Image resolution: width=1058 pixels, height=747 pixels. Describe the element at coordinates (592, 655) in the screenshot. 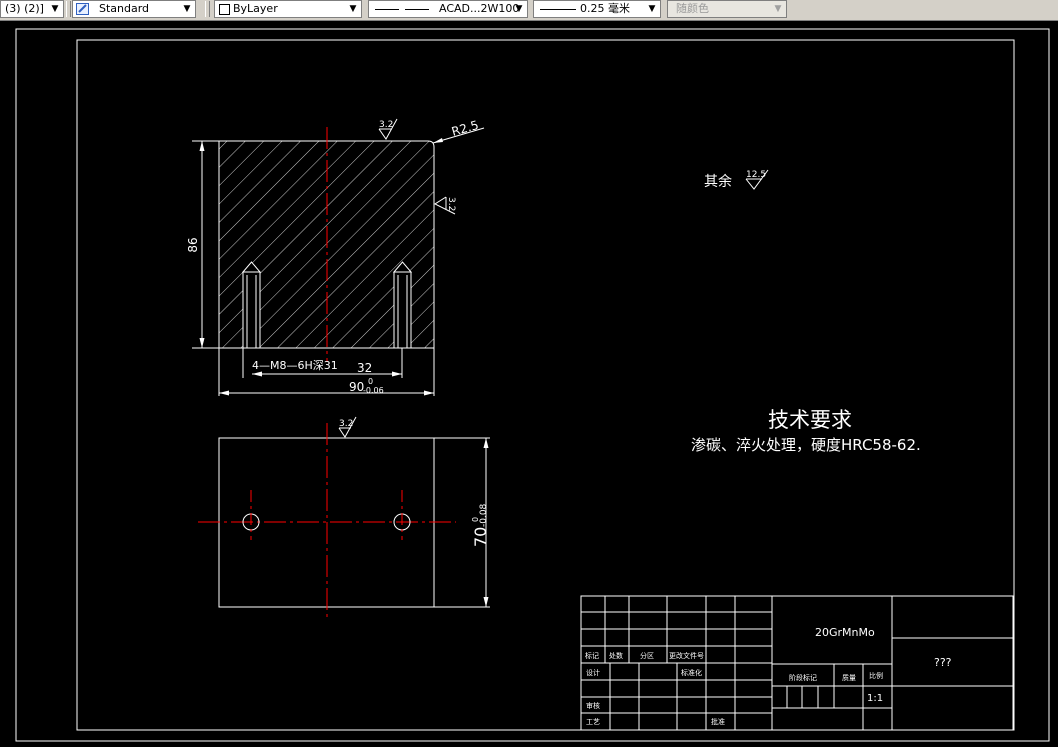

I see `row-label-mark: 标记` at that location.